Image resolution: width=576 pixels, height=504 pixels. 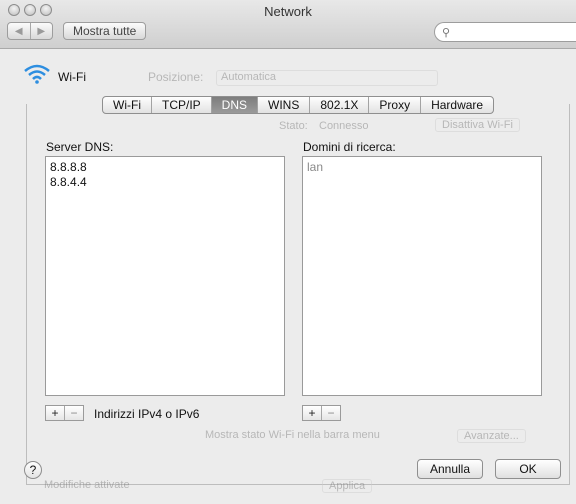 I want to click on status-value: Connesso, so click(x=344, y=126).